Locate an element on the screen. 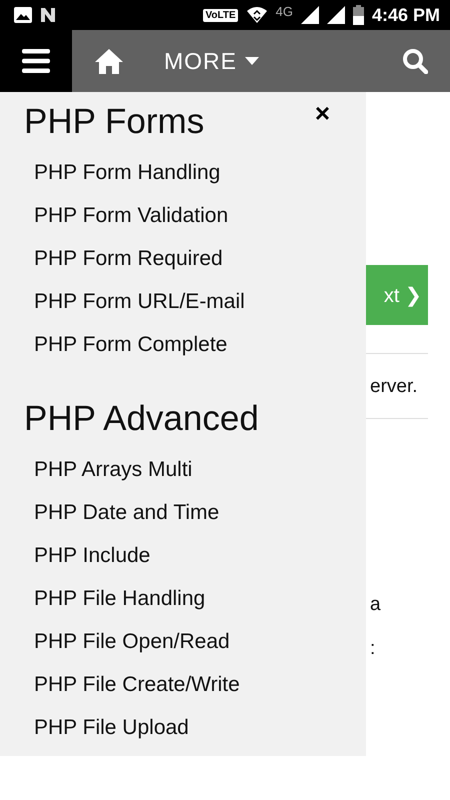  sidebar-link: PHP Arrays Multi is located at coordinates (183, 470).